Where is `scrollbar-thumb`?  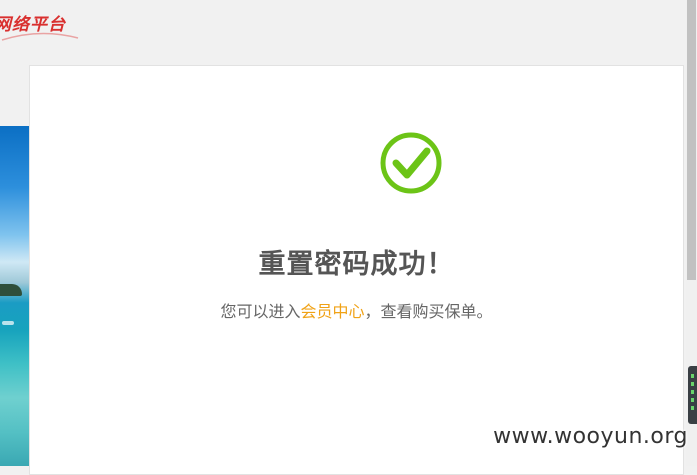 scrollbar-thumb is located at coordinates (691, 140).